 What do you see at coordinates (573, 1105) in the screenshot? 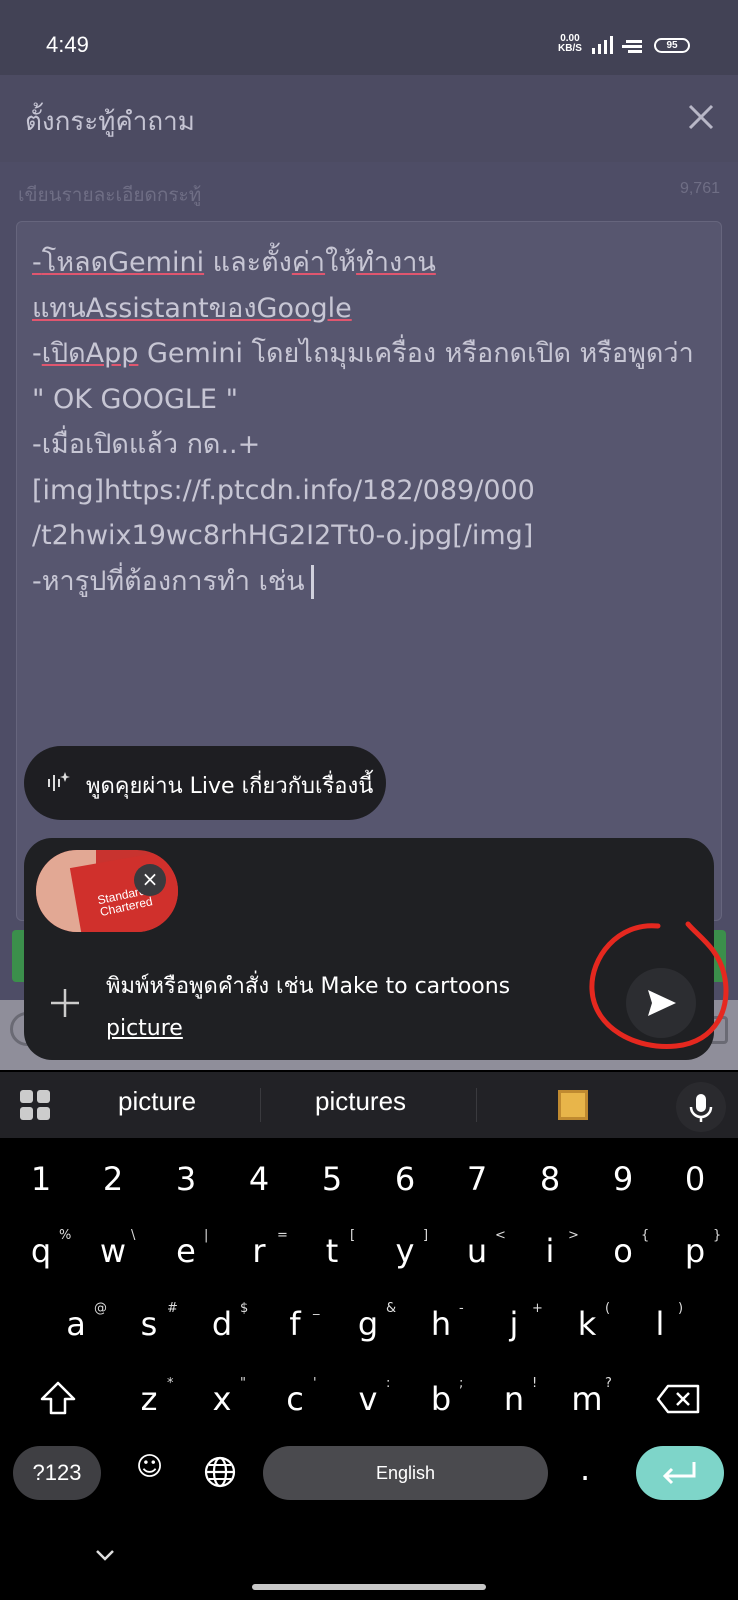
I see `image-suggestion-icon` at bounding box center [573, 1105].